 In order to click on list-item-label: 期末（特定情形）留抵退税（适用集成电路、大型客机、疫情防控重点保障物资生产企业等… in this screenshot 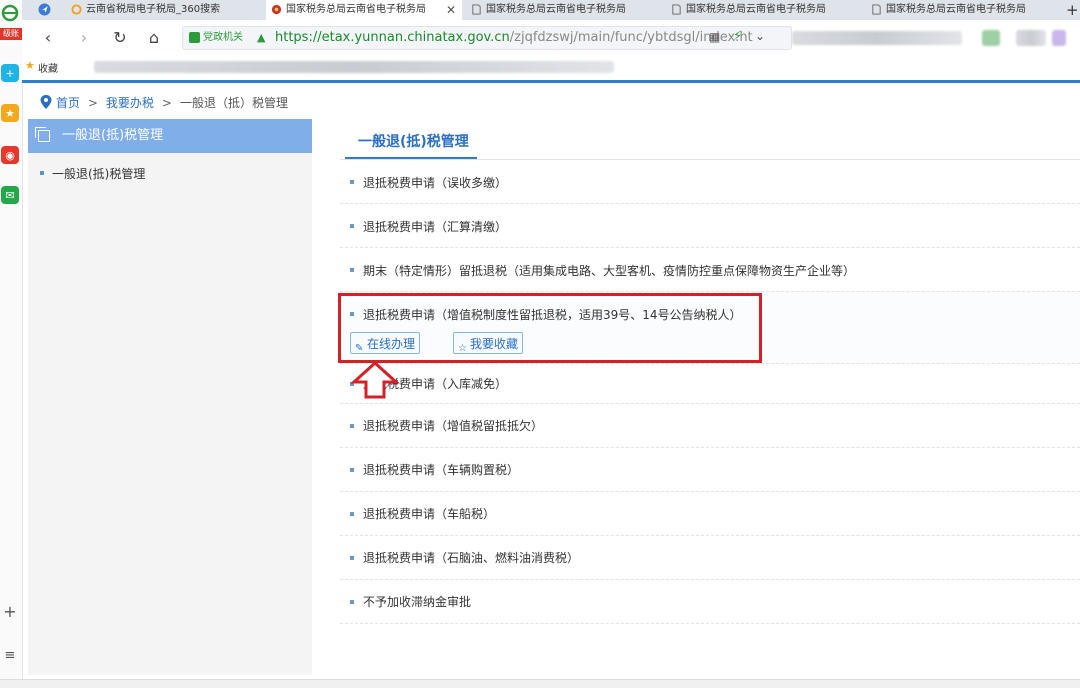, I will do `click(609, 270)`.